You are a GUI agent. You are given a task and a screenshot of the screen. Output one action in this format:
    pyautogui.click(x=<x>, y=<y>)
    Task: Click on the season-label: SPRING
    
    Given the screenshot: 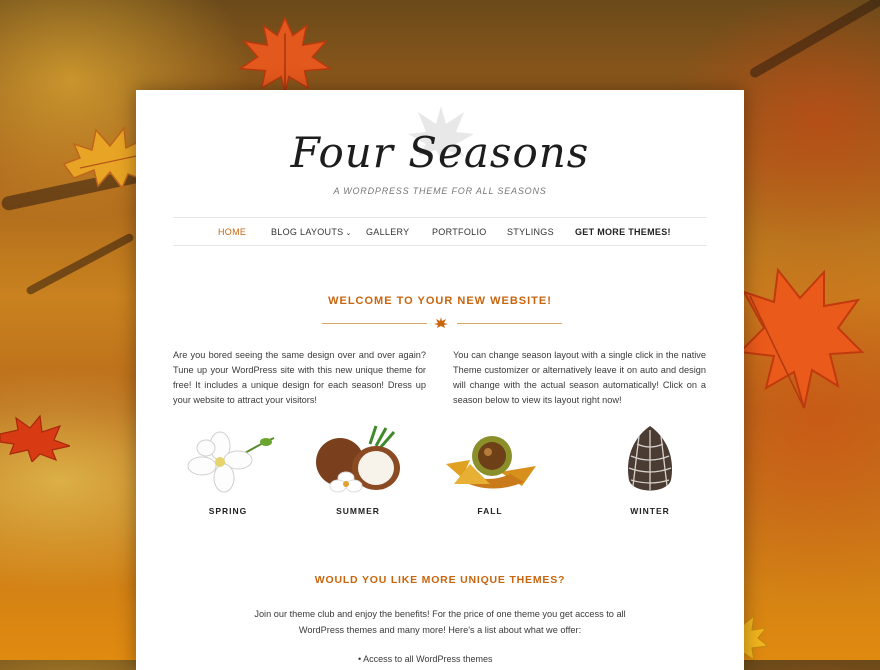 What is the action you would take?
    pyautogui.click(x=228, y=511)
    